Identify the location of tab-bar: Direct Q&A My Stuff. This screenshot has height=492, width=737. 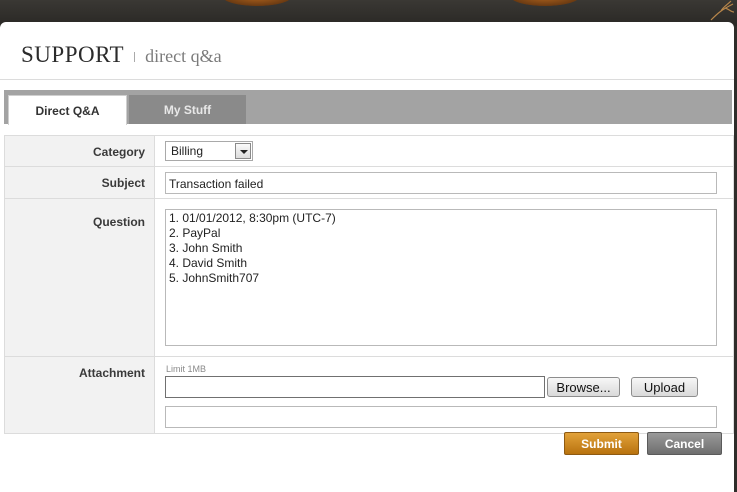
(368, 107).